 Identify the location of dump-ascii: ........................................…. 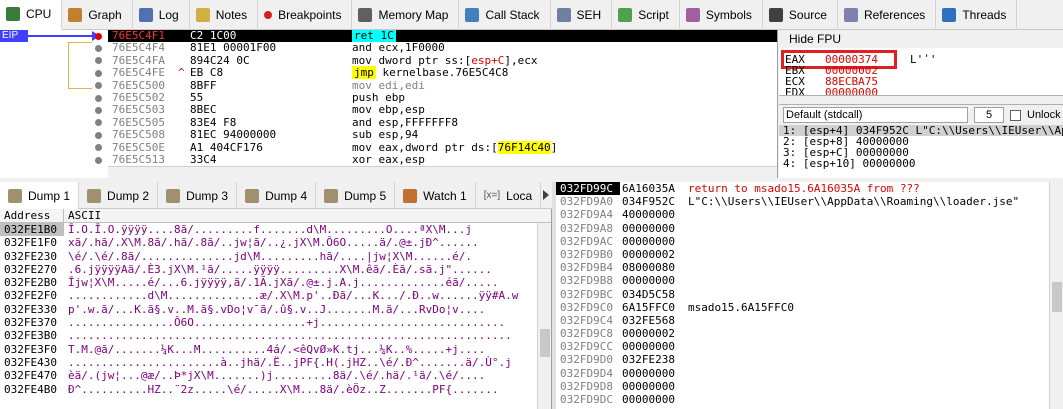
(290, 336).